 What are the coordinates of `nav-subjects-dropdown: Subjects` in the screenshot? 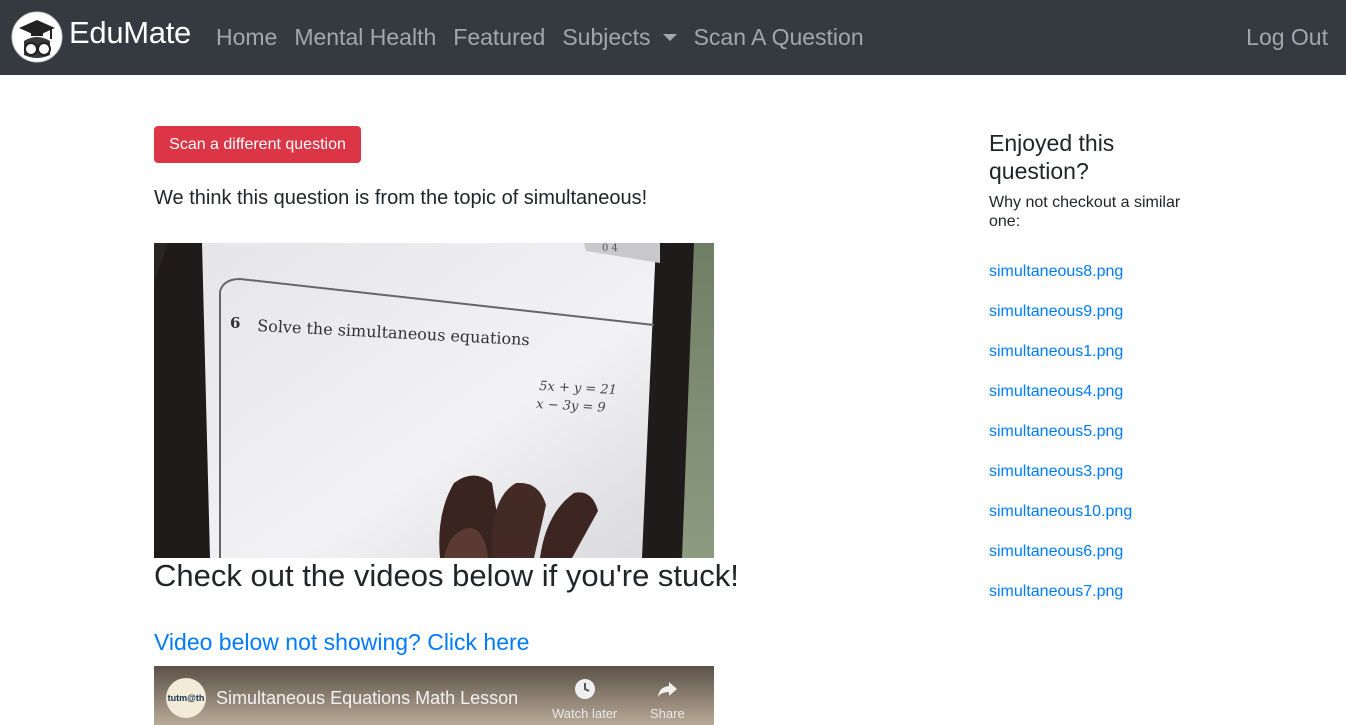 It's located at (619, 37).